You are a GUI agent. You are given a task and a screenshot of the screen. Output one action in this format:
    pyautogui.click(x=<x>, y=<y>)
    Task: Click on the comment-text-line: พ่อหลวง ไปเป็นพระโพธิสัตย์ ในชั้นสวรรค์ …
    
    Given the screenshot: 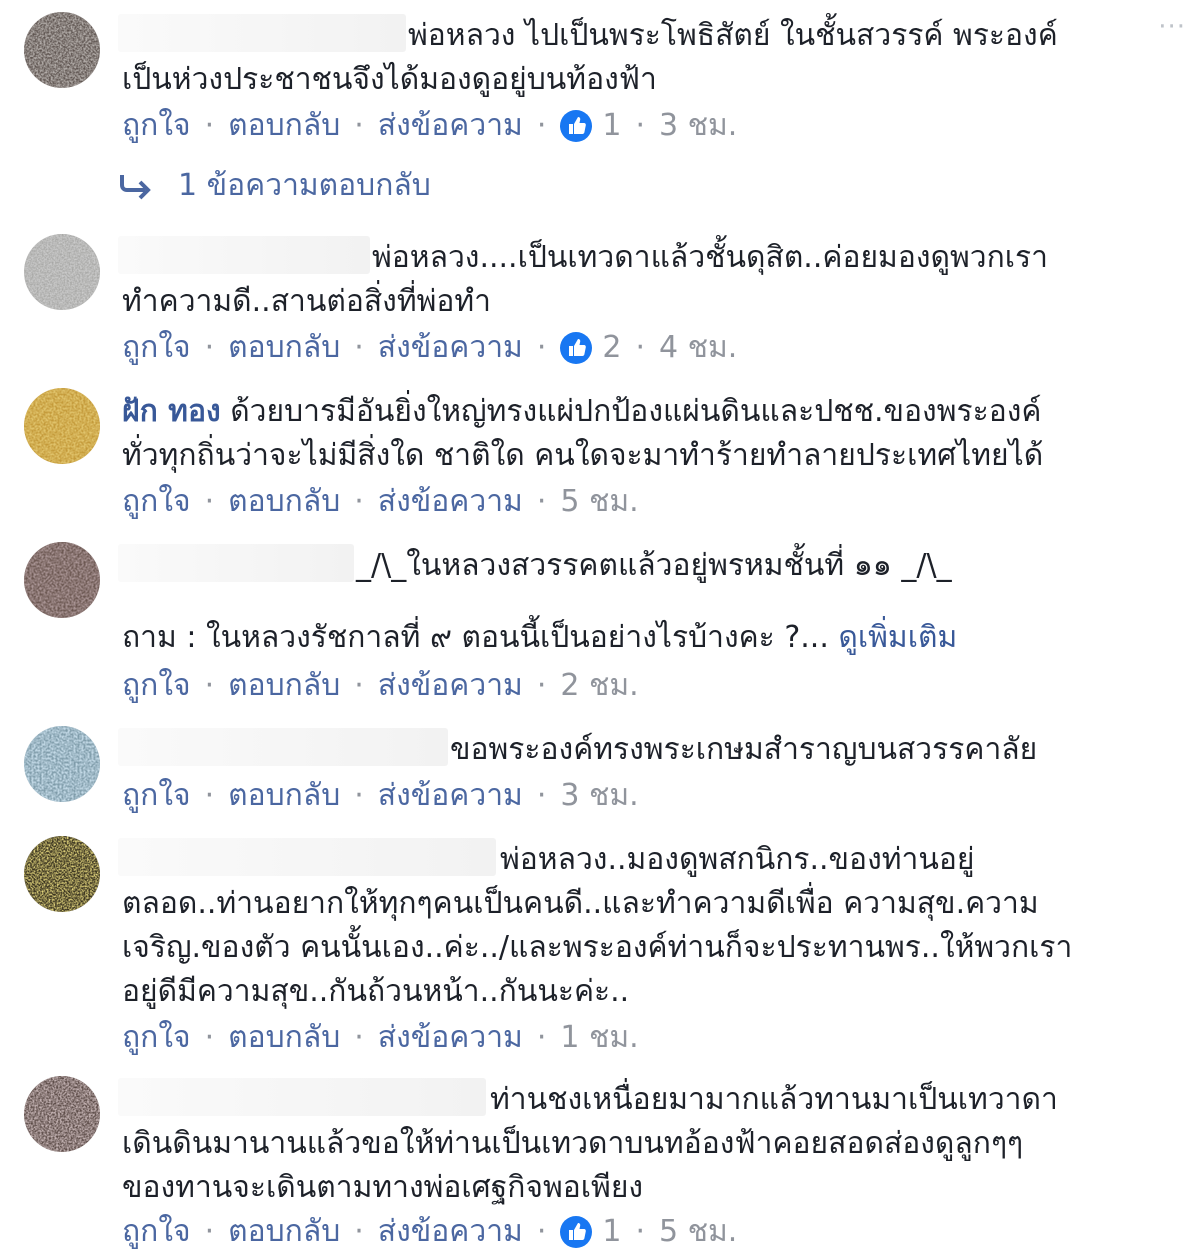 What is the action you would take?
    pyautogui.click(x=733, y=35)
    